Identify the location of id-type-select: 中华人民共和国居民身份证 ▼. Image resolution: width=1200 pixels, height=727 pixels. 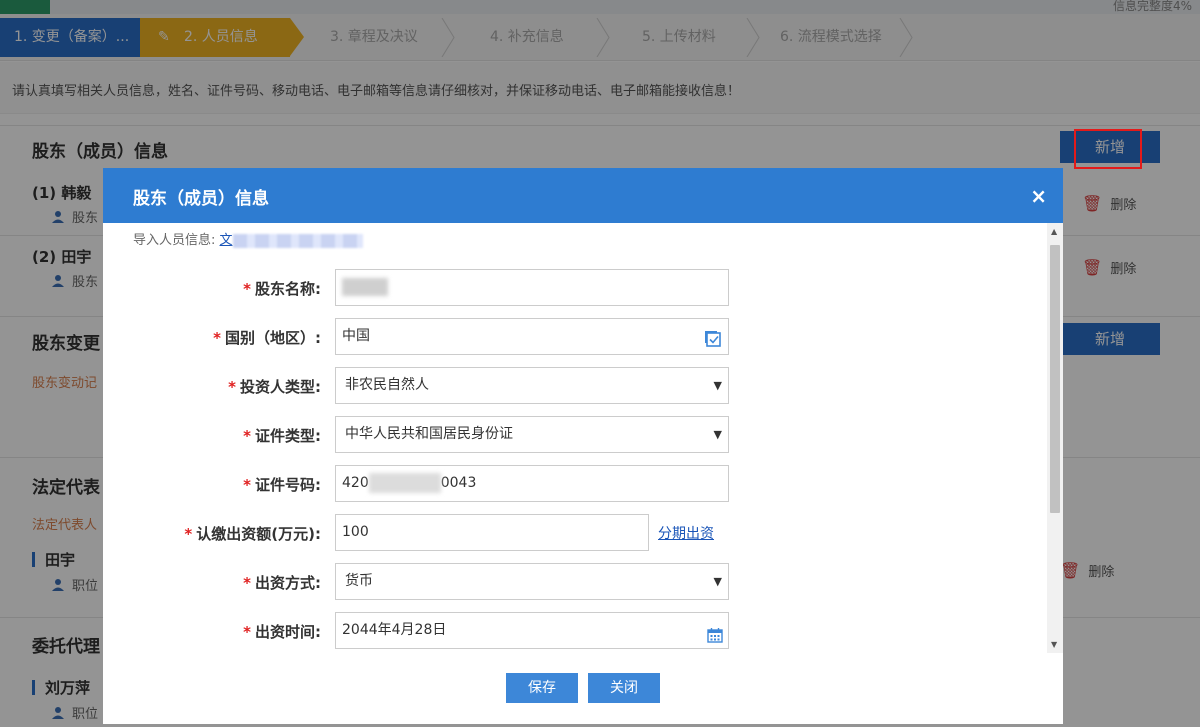
(532, 434).